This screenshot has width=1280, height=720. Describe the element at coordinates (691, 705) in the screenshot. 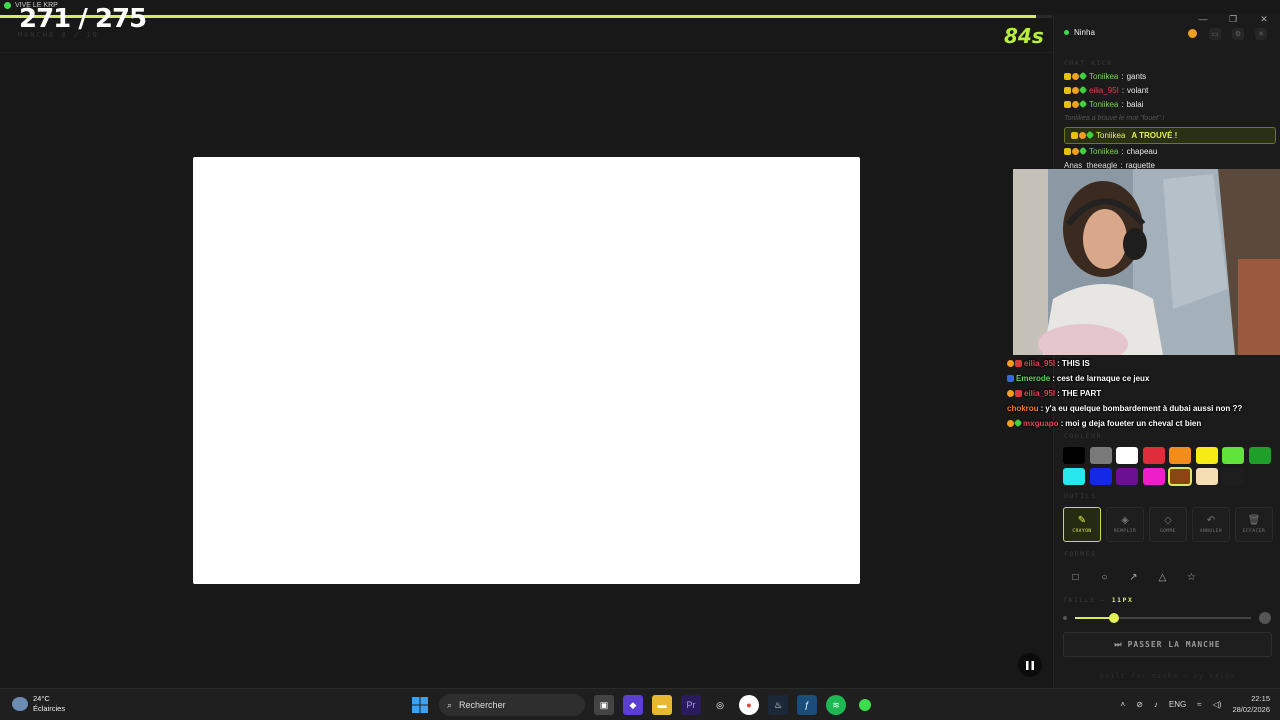

I see `premiere-icon: Pr` at that location.